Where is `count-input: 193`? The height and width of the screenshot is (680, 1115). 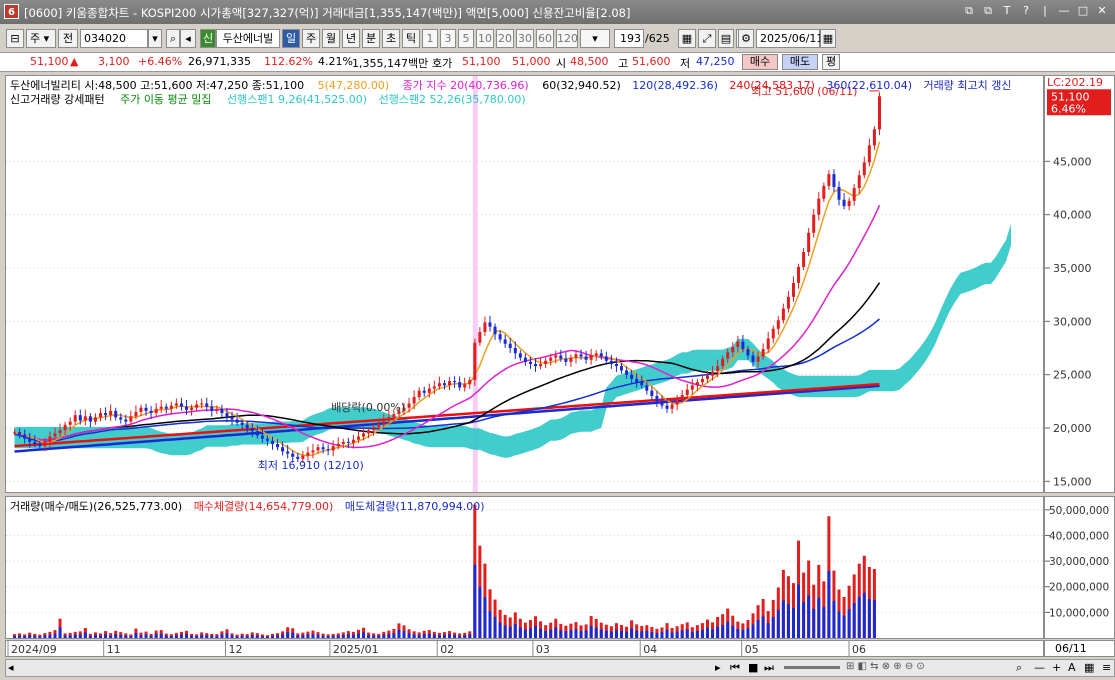
count-input: 193 is located at coordinates (629, 38).